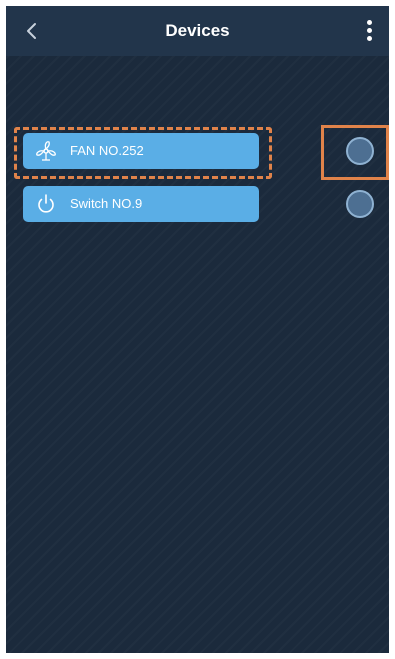 The height and width of the screenshot is (659, 395). What do you see at coordinates (46, 151) in the screenshot?
I see `fan-icon` at bounding box center [46, 151].